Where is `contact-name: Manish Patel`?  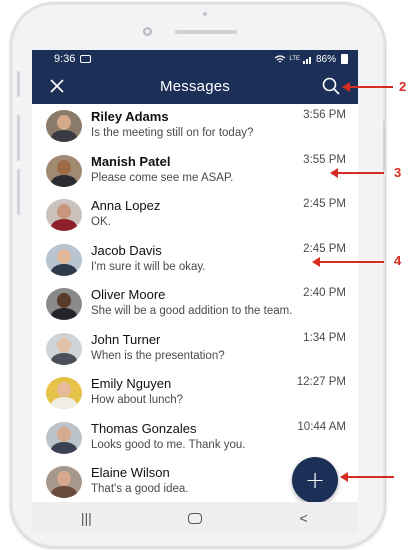
contact-name: Manish Patel is located at coordinates (131, 161).